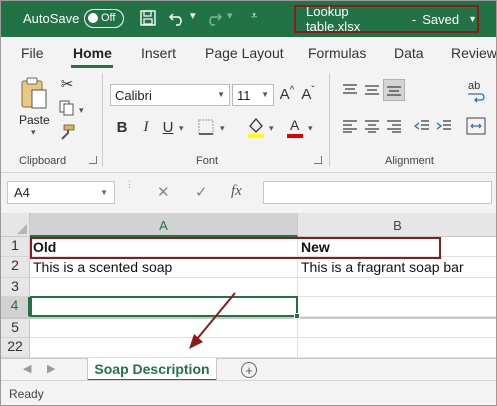  I want to click on font-launcher-icon, so click(318, 160).